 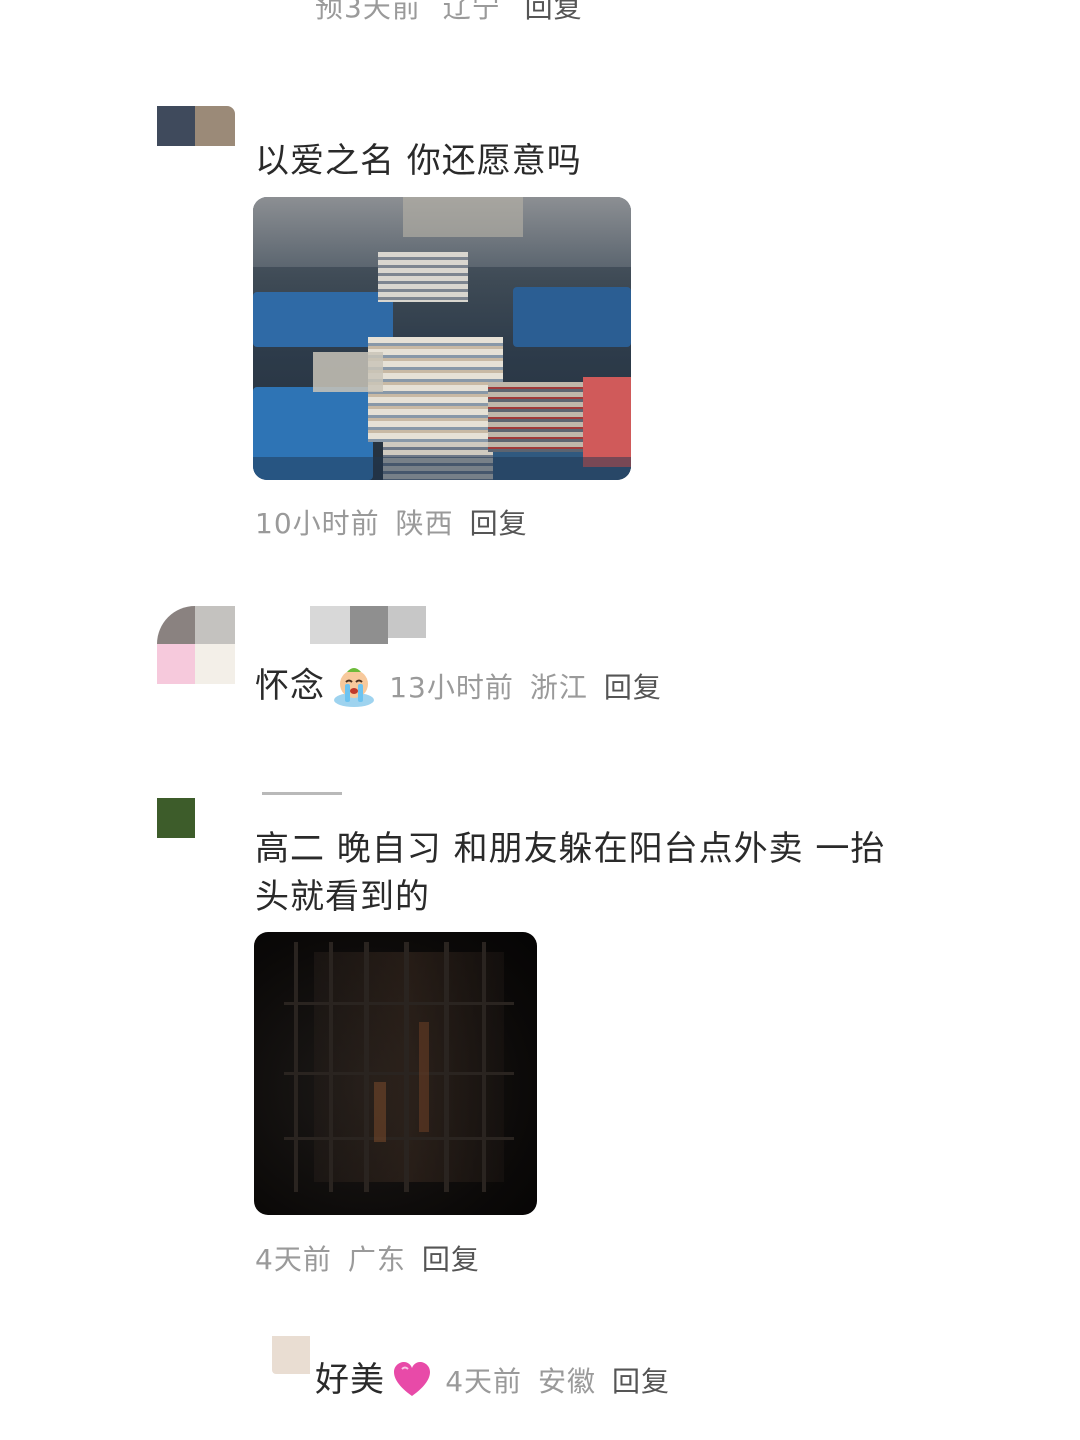 I want to click on previous-comment-prefix: 预, so click(x=330, y=12).